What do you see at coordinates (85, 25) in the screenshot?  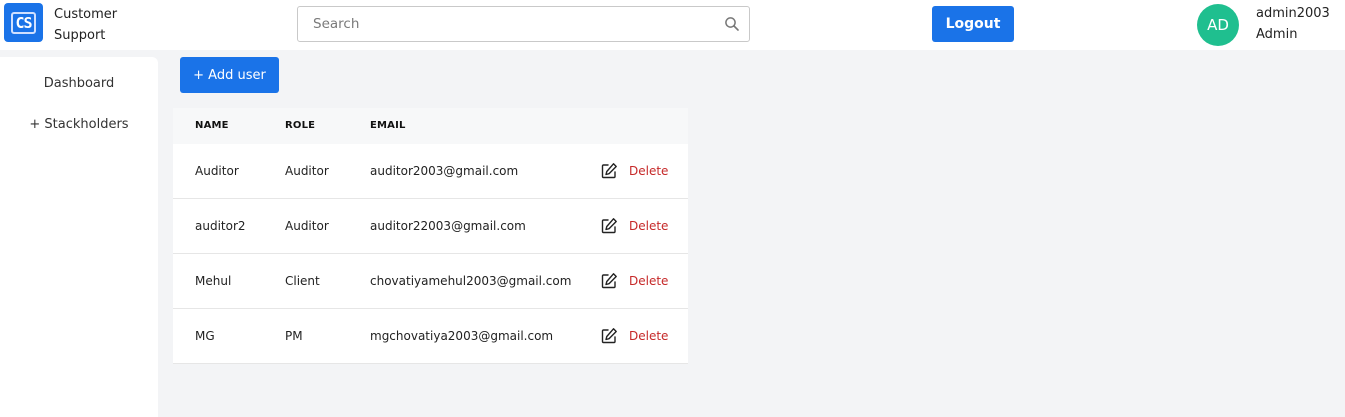 I see `brand-name: Customer Support` at bounding box center [85, 25].